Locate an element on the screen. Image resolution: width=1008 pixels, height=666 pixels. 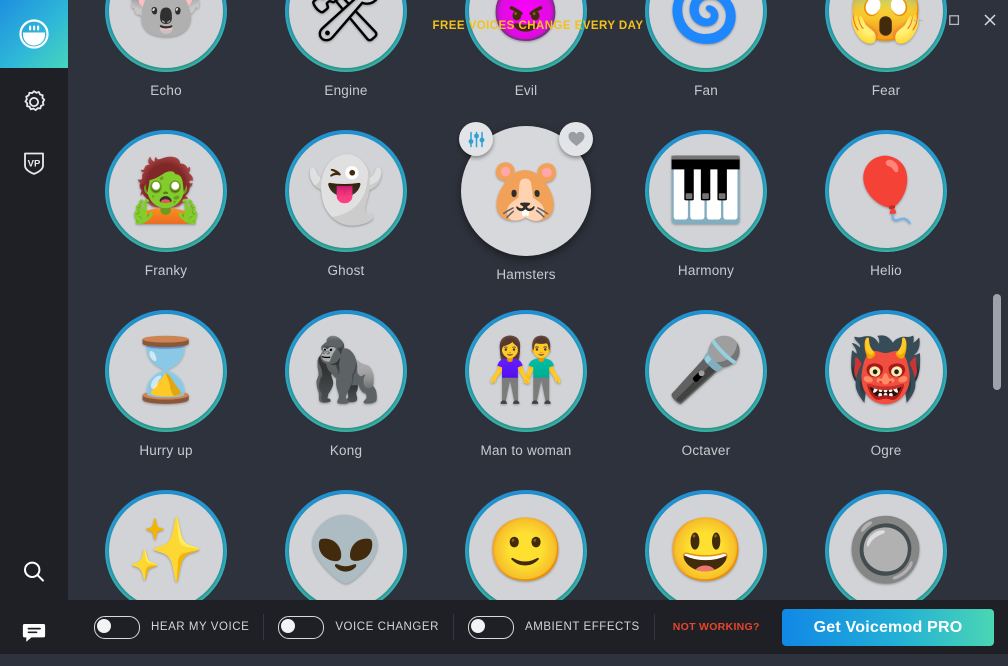
voice-tile-label: Helio is located at coordinates (886, 270).